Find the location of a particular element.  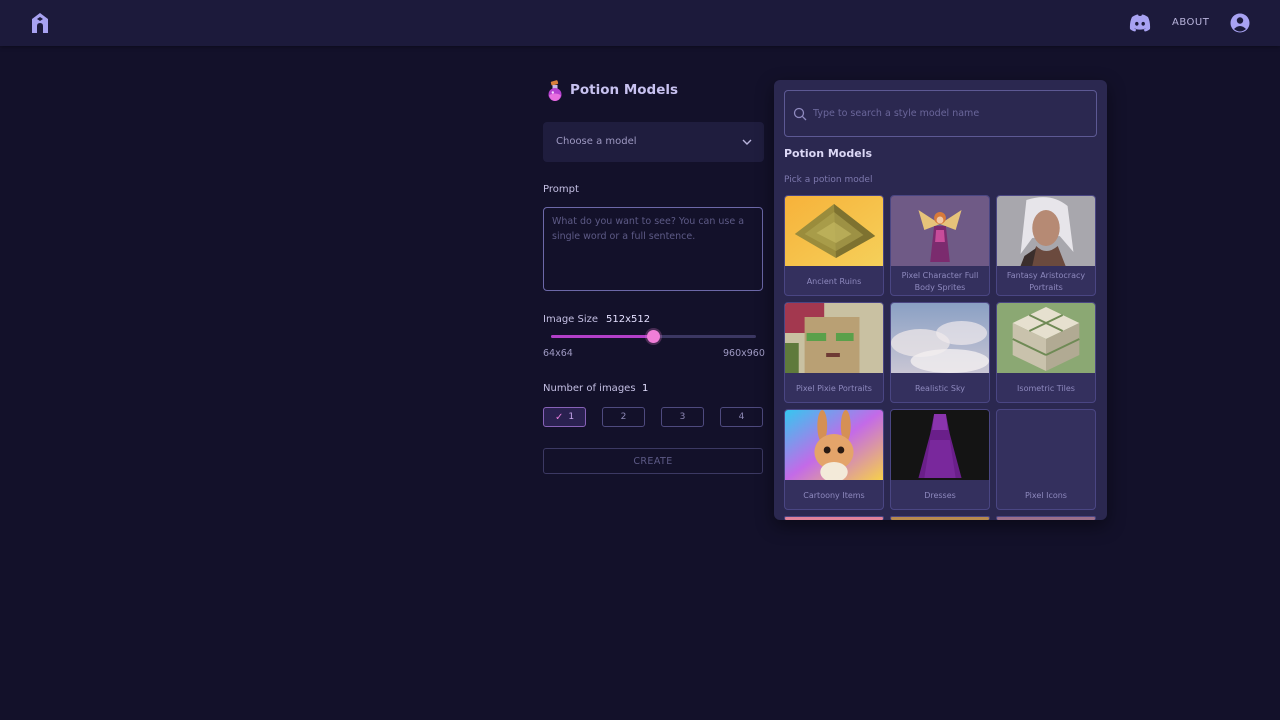

model-card-name: Pixel Pixie Portraits is located at coordinates (834, 388).